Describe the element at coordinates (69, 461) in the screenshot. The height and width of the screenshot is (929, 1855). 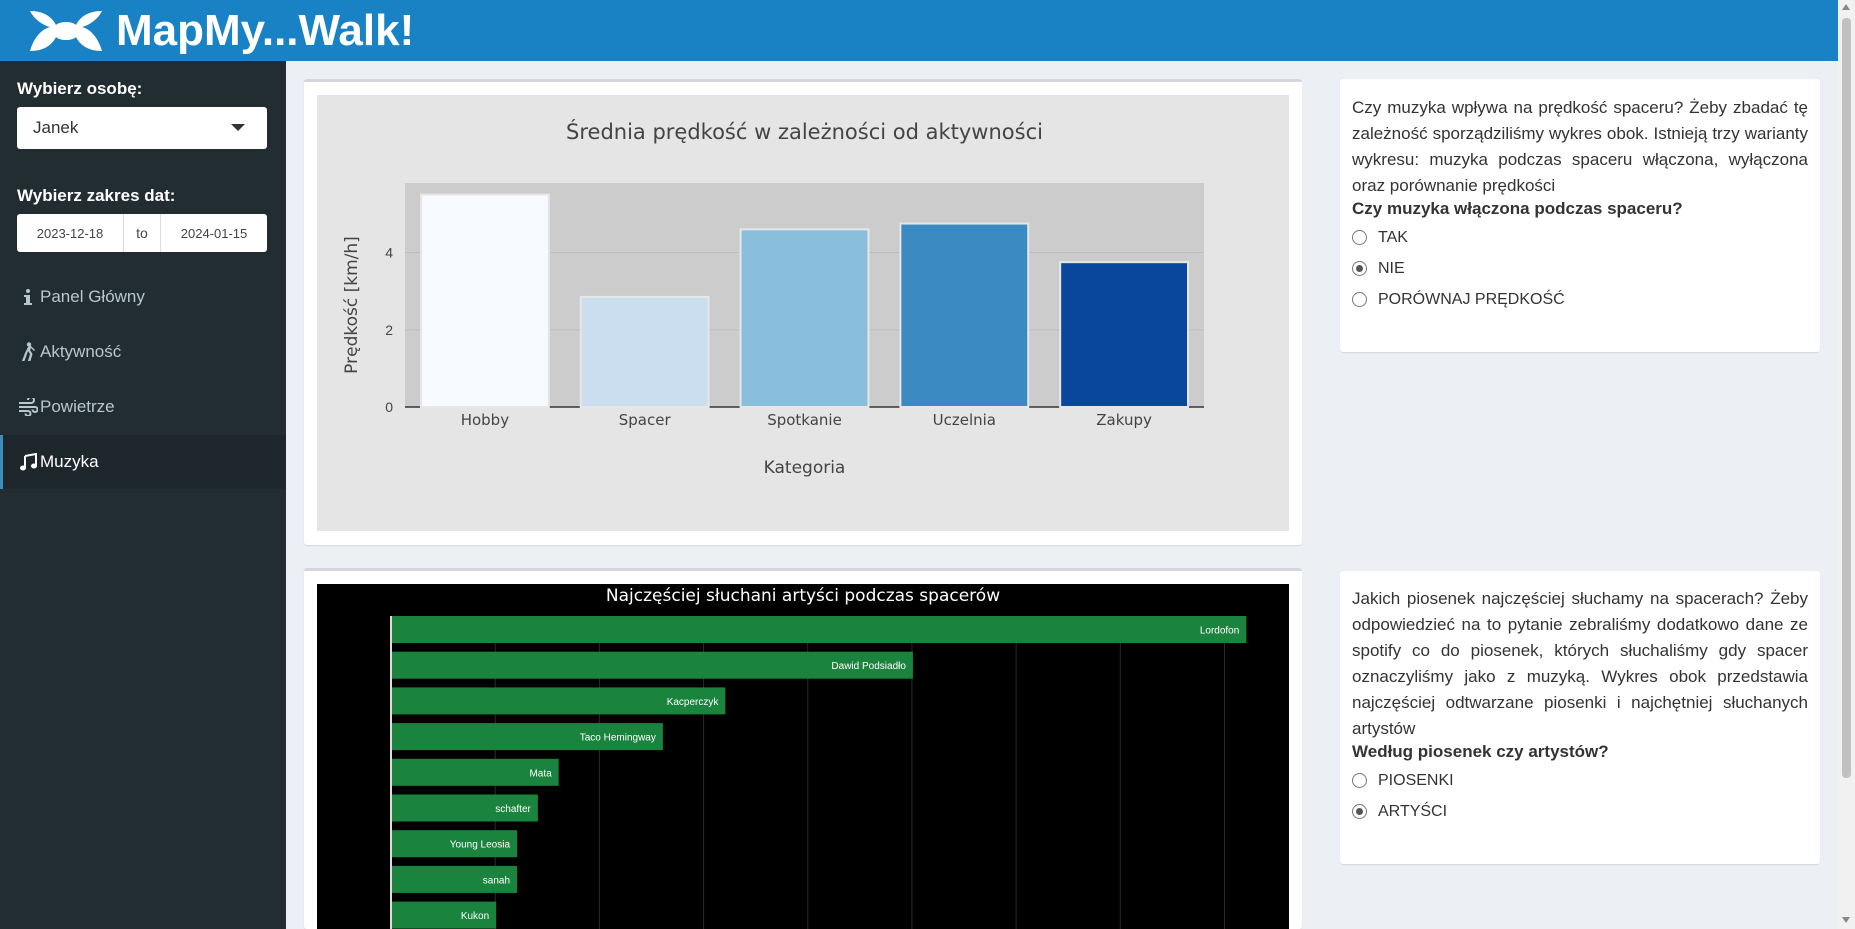
I see `sidebar-item-label: Muzyka` at that location.